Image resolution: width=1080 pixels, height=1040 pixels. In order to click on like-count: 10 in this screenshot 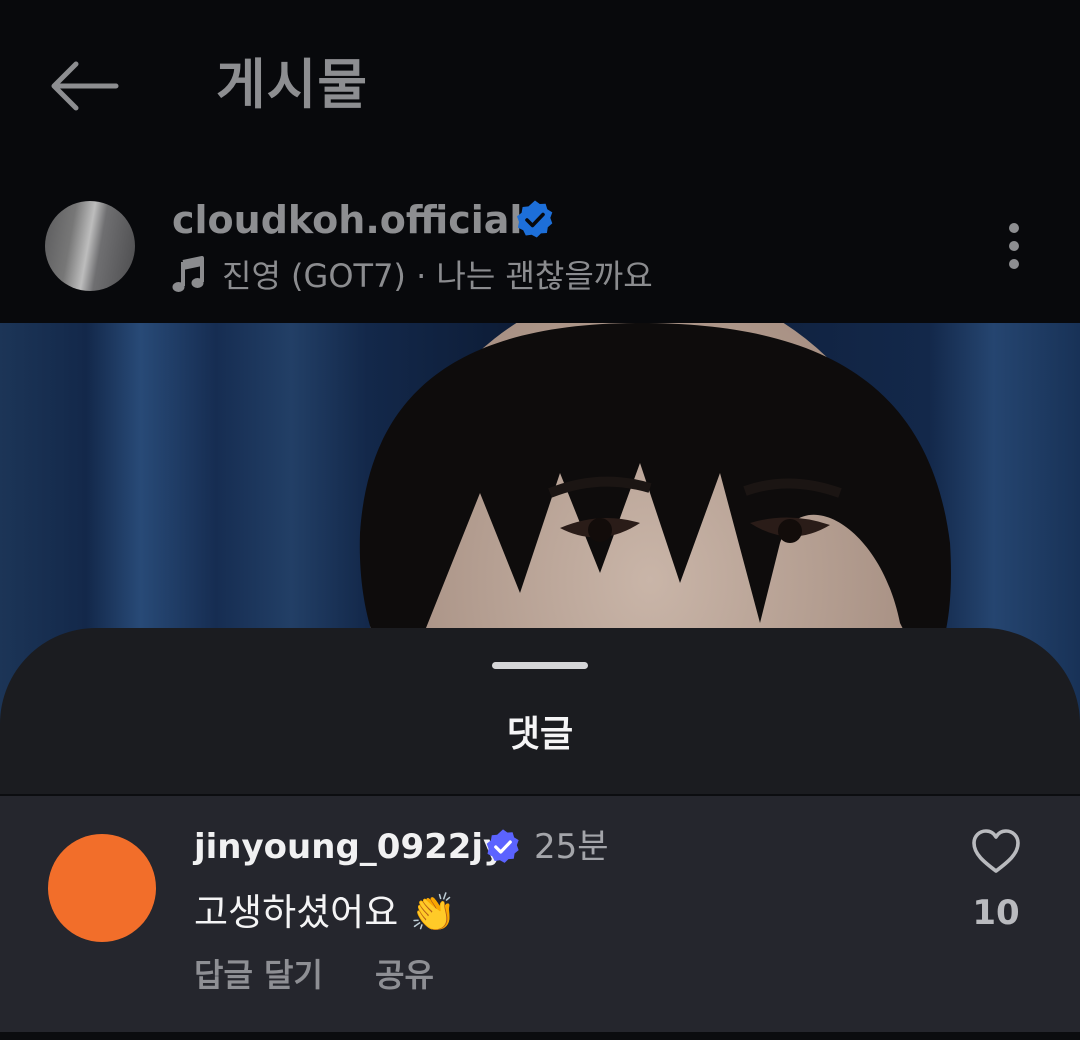, I will do `click(996, 913)`.